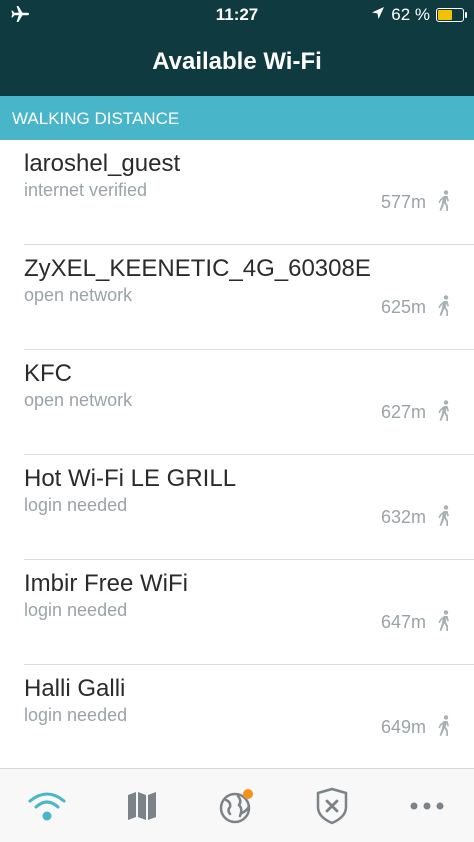 The width and height of the screenshot is (474, 842). I want to click on network-row: Hot Wi-Fi LE GRILL login needed 632m, so click(237, 507).